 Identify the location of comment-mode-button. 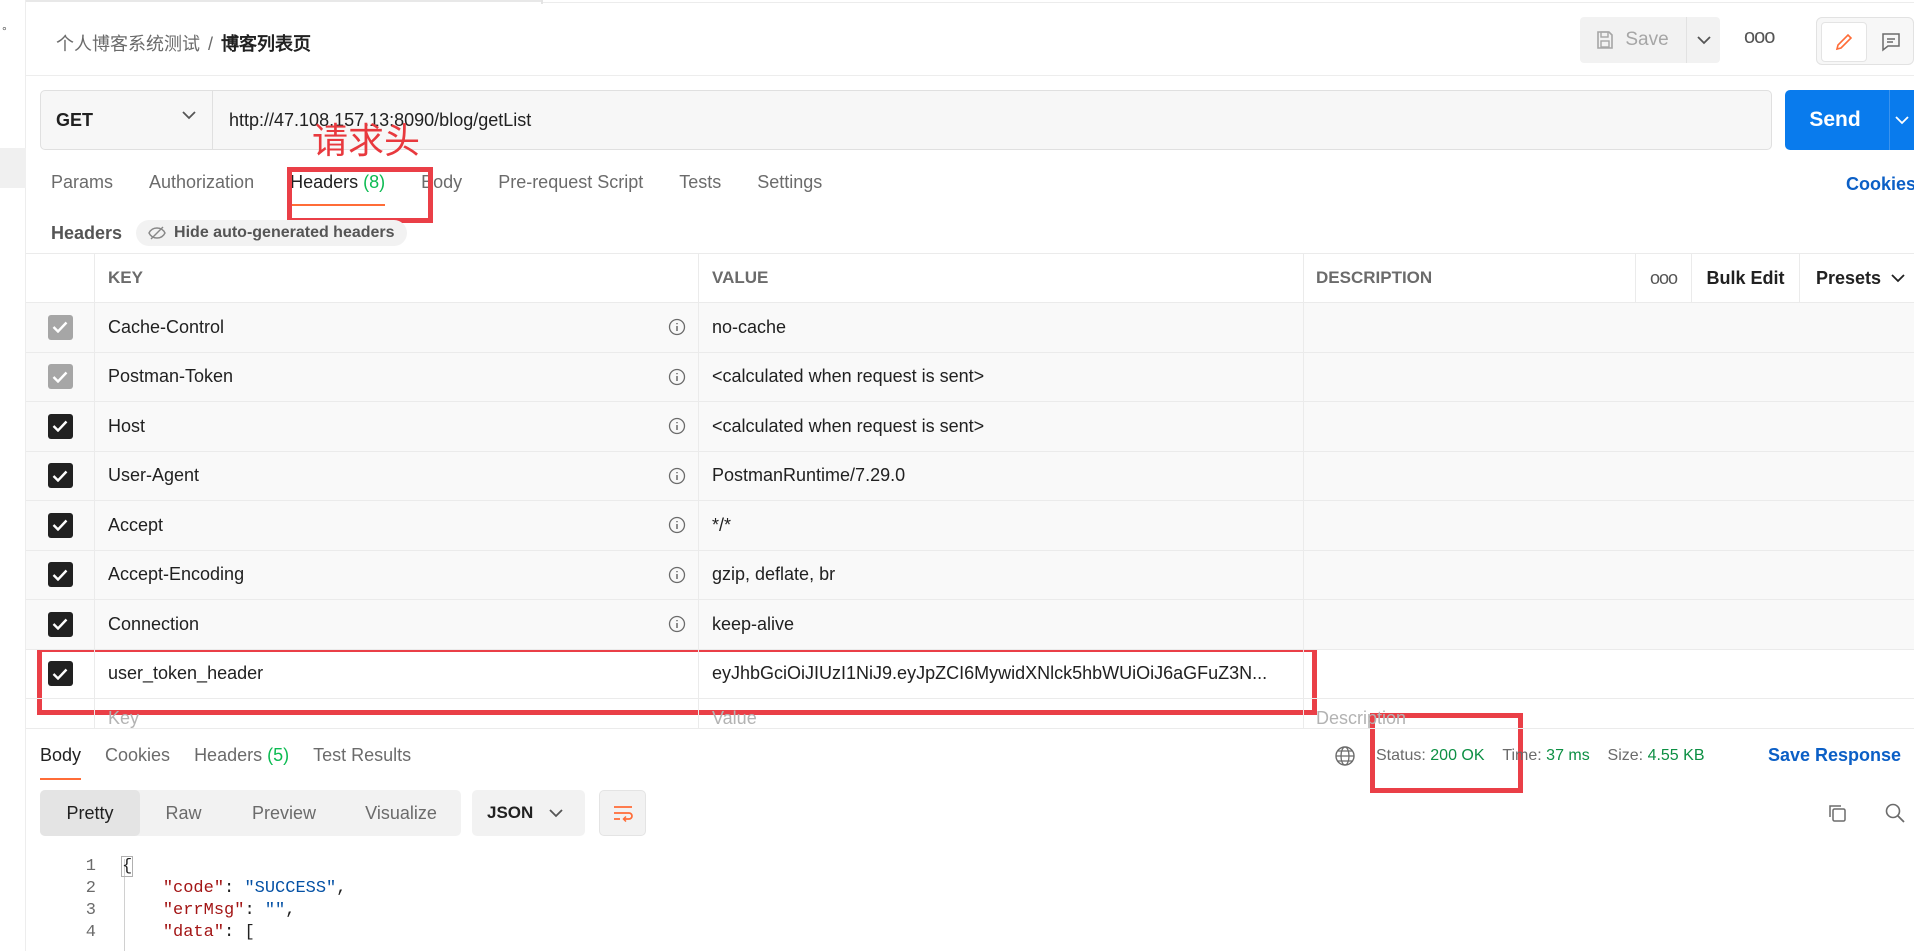
(1891, 42).